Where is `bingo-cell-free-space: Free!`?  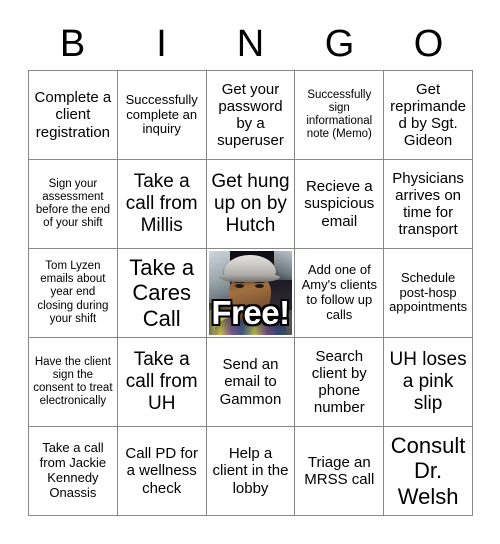 bingo-cell-free-space: Free! is located at coordinates (251, 293).